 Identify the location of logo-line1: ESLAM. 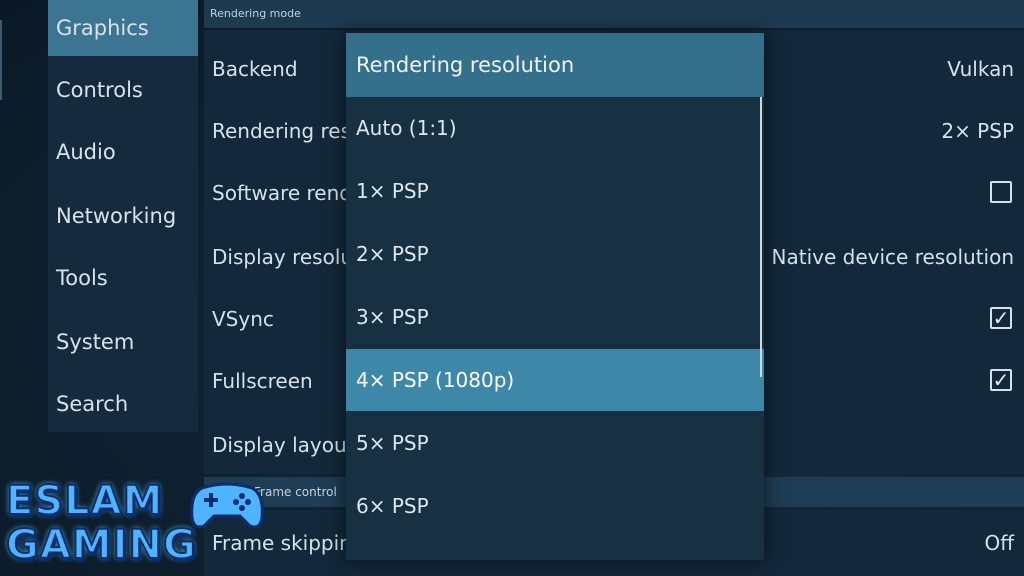
(84, 501).